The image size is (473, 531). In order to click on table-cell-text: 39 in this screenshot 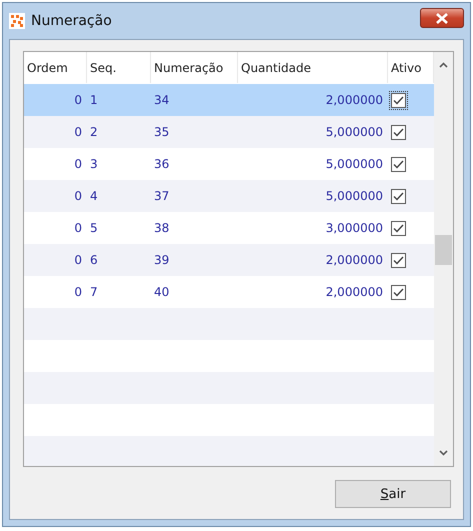, I will do `click(161, 260)`.